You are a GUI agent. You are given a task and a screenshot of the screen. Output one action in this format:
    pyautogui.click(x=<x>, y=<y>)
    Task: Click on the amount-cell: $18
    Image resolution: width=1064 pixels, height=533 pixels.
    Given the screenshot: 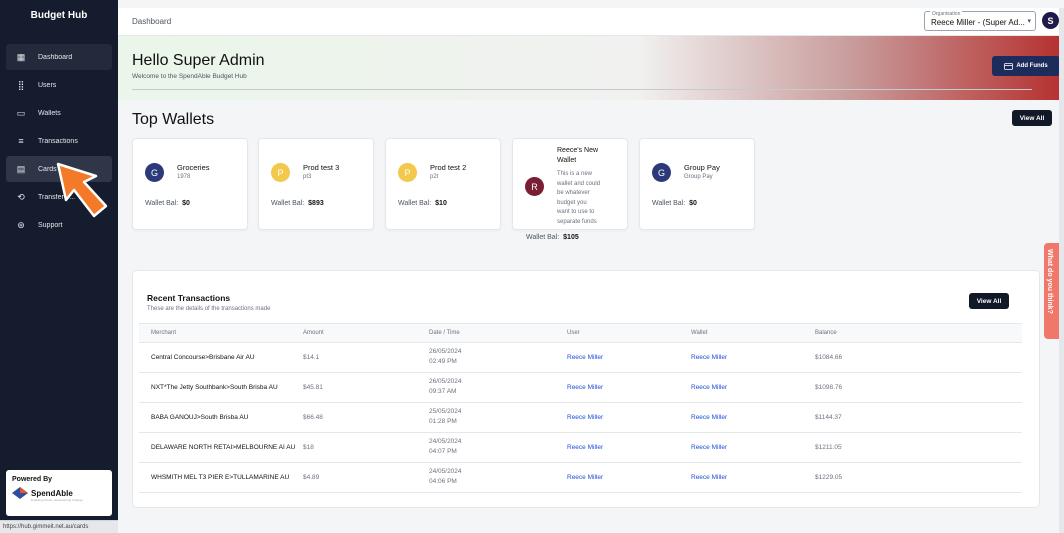 What is the action you would take?
    pyautogui.click(x=308, y=447)
    